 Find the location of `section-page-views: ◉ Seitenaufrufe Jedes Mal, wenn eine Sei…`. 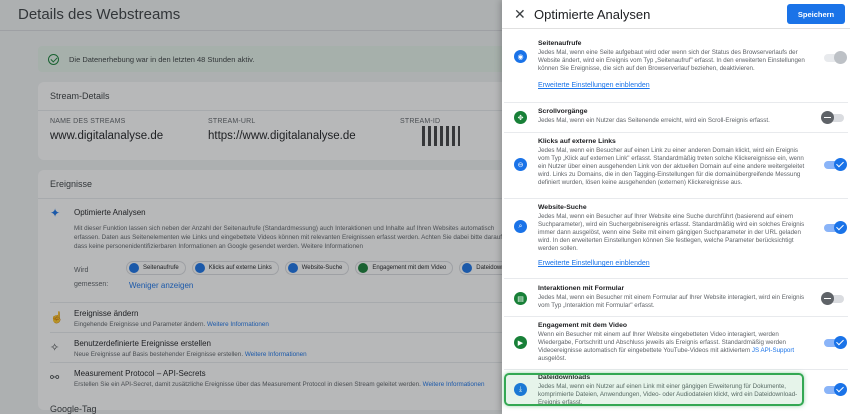

section-page-views: ◉ Seitenaufrufe Jedes Mal, wenn eine Sei… is located at coordinates (676, 67).